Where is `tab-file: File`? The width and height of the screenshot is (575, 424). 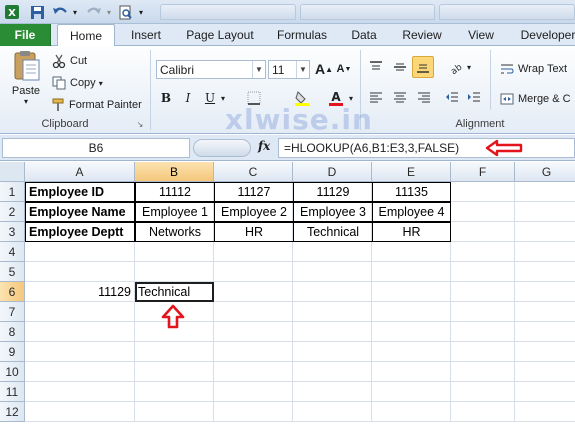 tab-file: File is located at coordinates (25, 35).